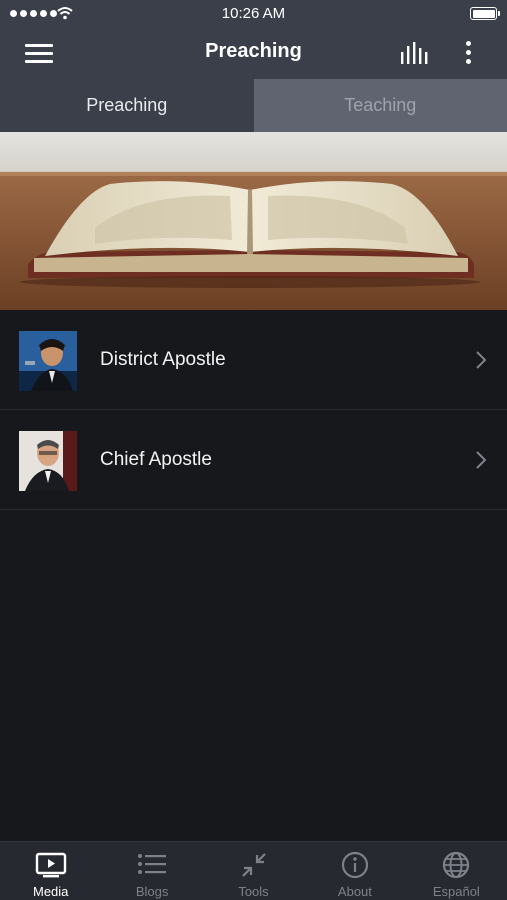  I want to click on list-icon, so click(152, 864).